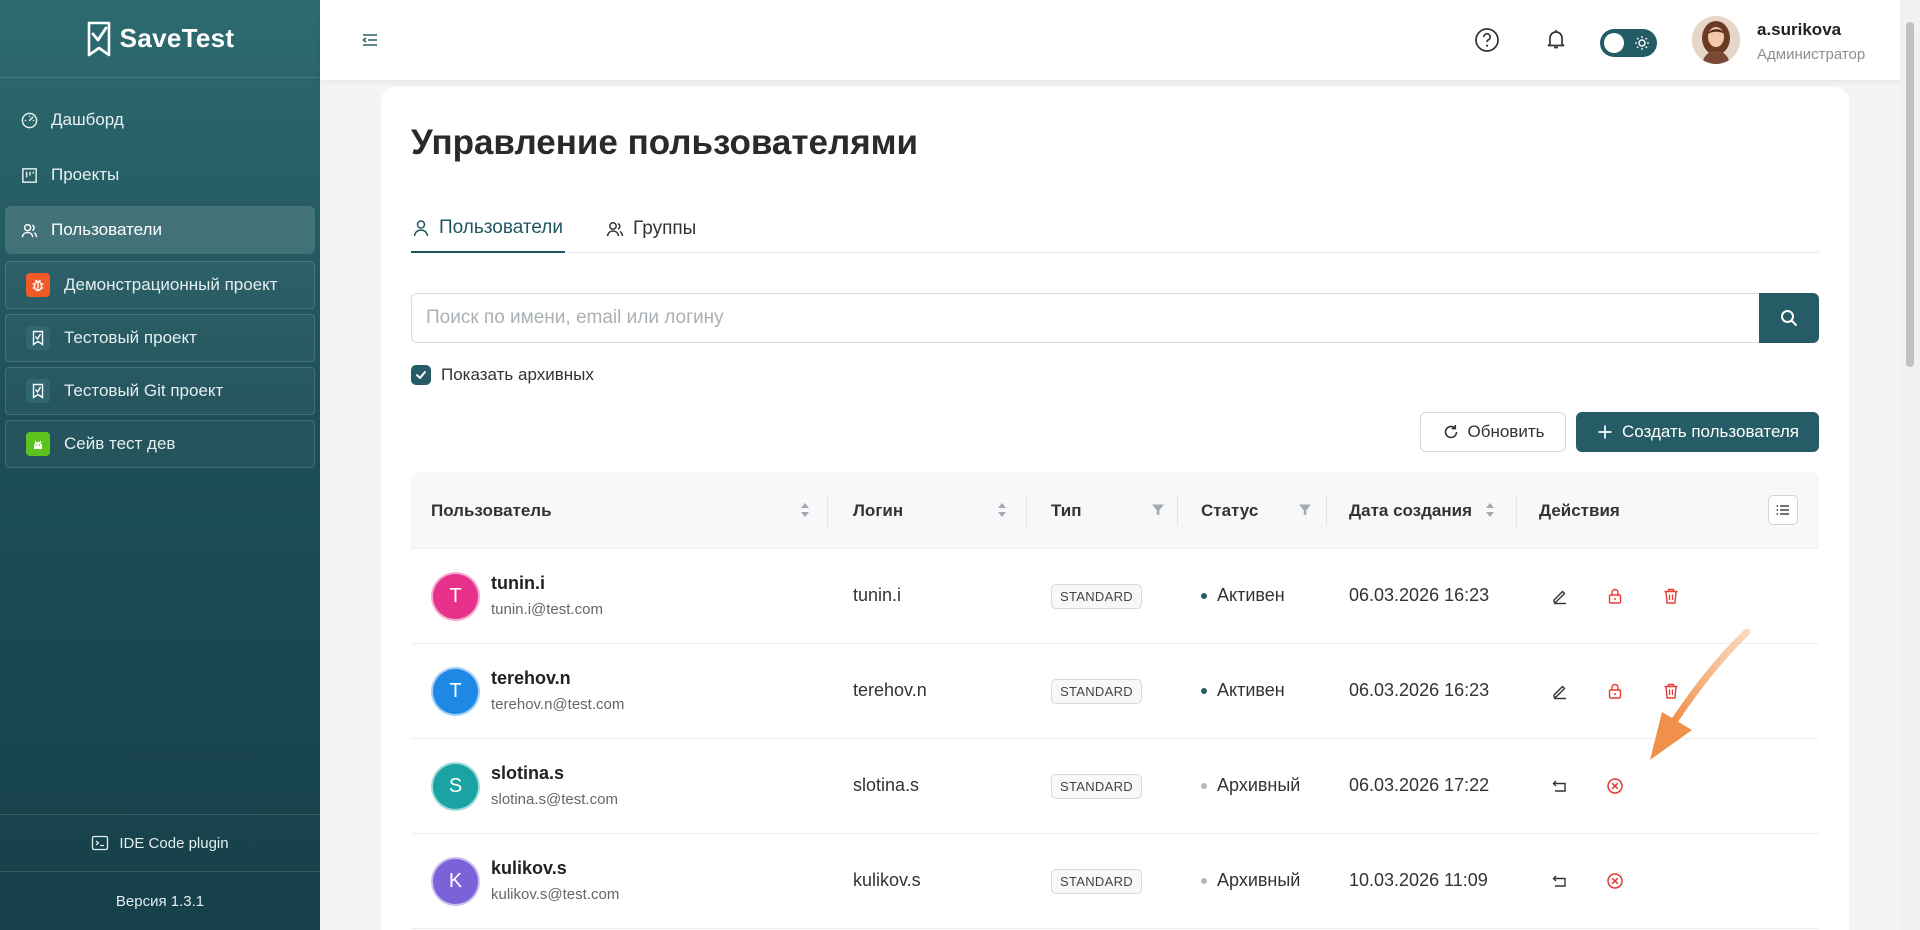  What do you see at coordinates (518, 583) in the screenshot?
I see `user-name: tunin.i` at bounding box center [518, 583].